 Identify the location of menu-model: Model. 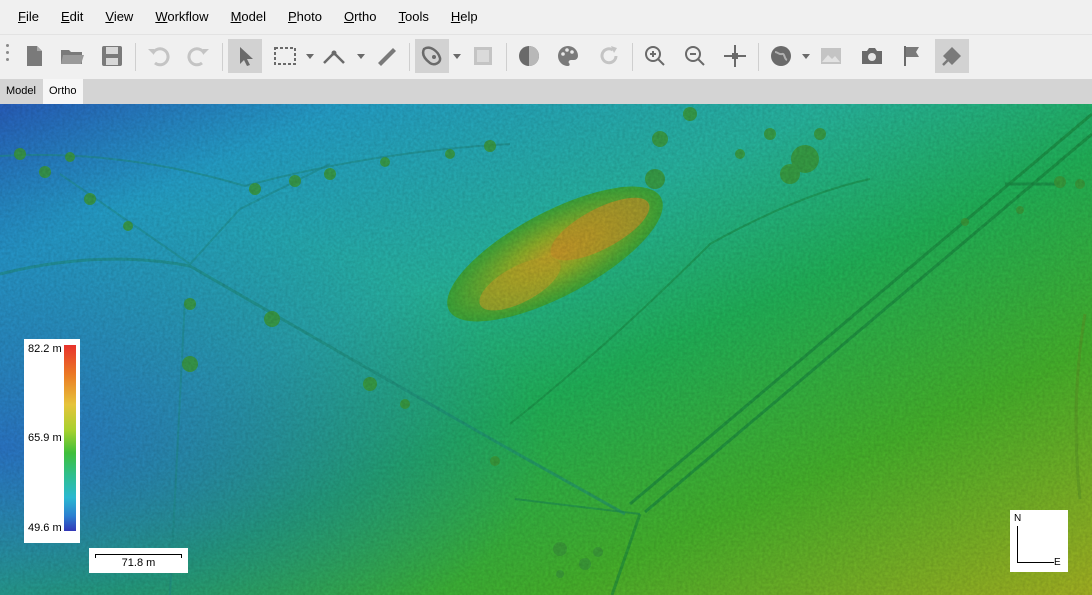
(248, 17).